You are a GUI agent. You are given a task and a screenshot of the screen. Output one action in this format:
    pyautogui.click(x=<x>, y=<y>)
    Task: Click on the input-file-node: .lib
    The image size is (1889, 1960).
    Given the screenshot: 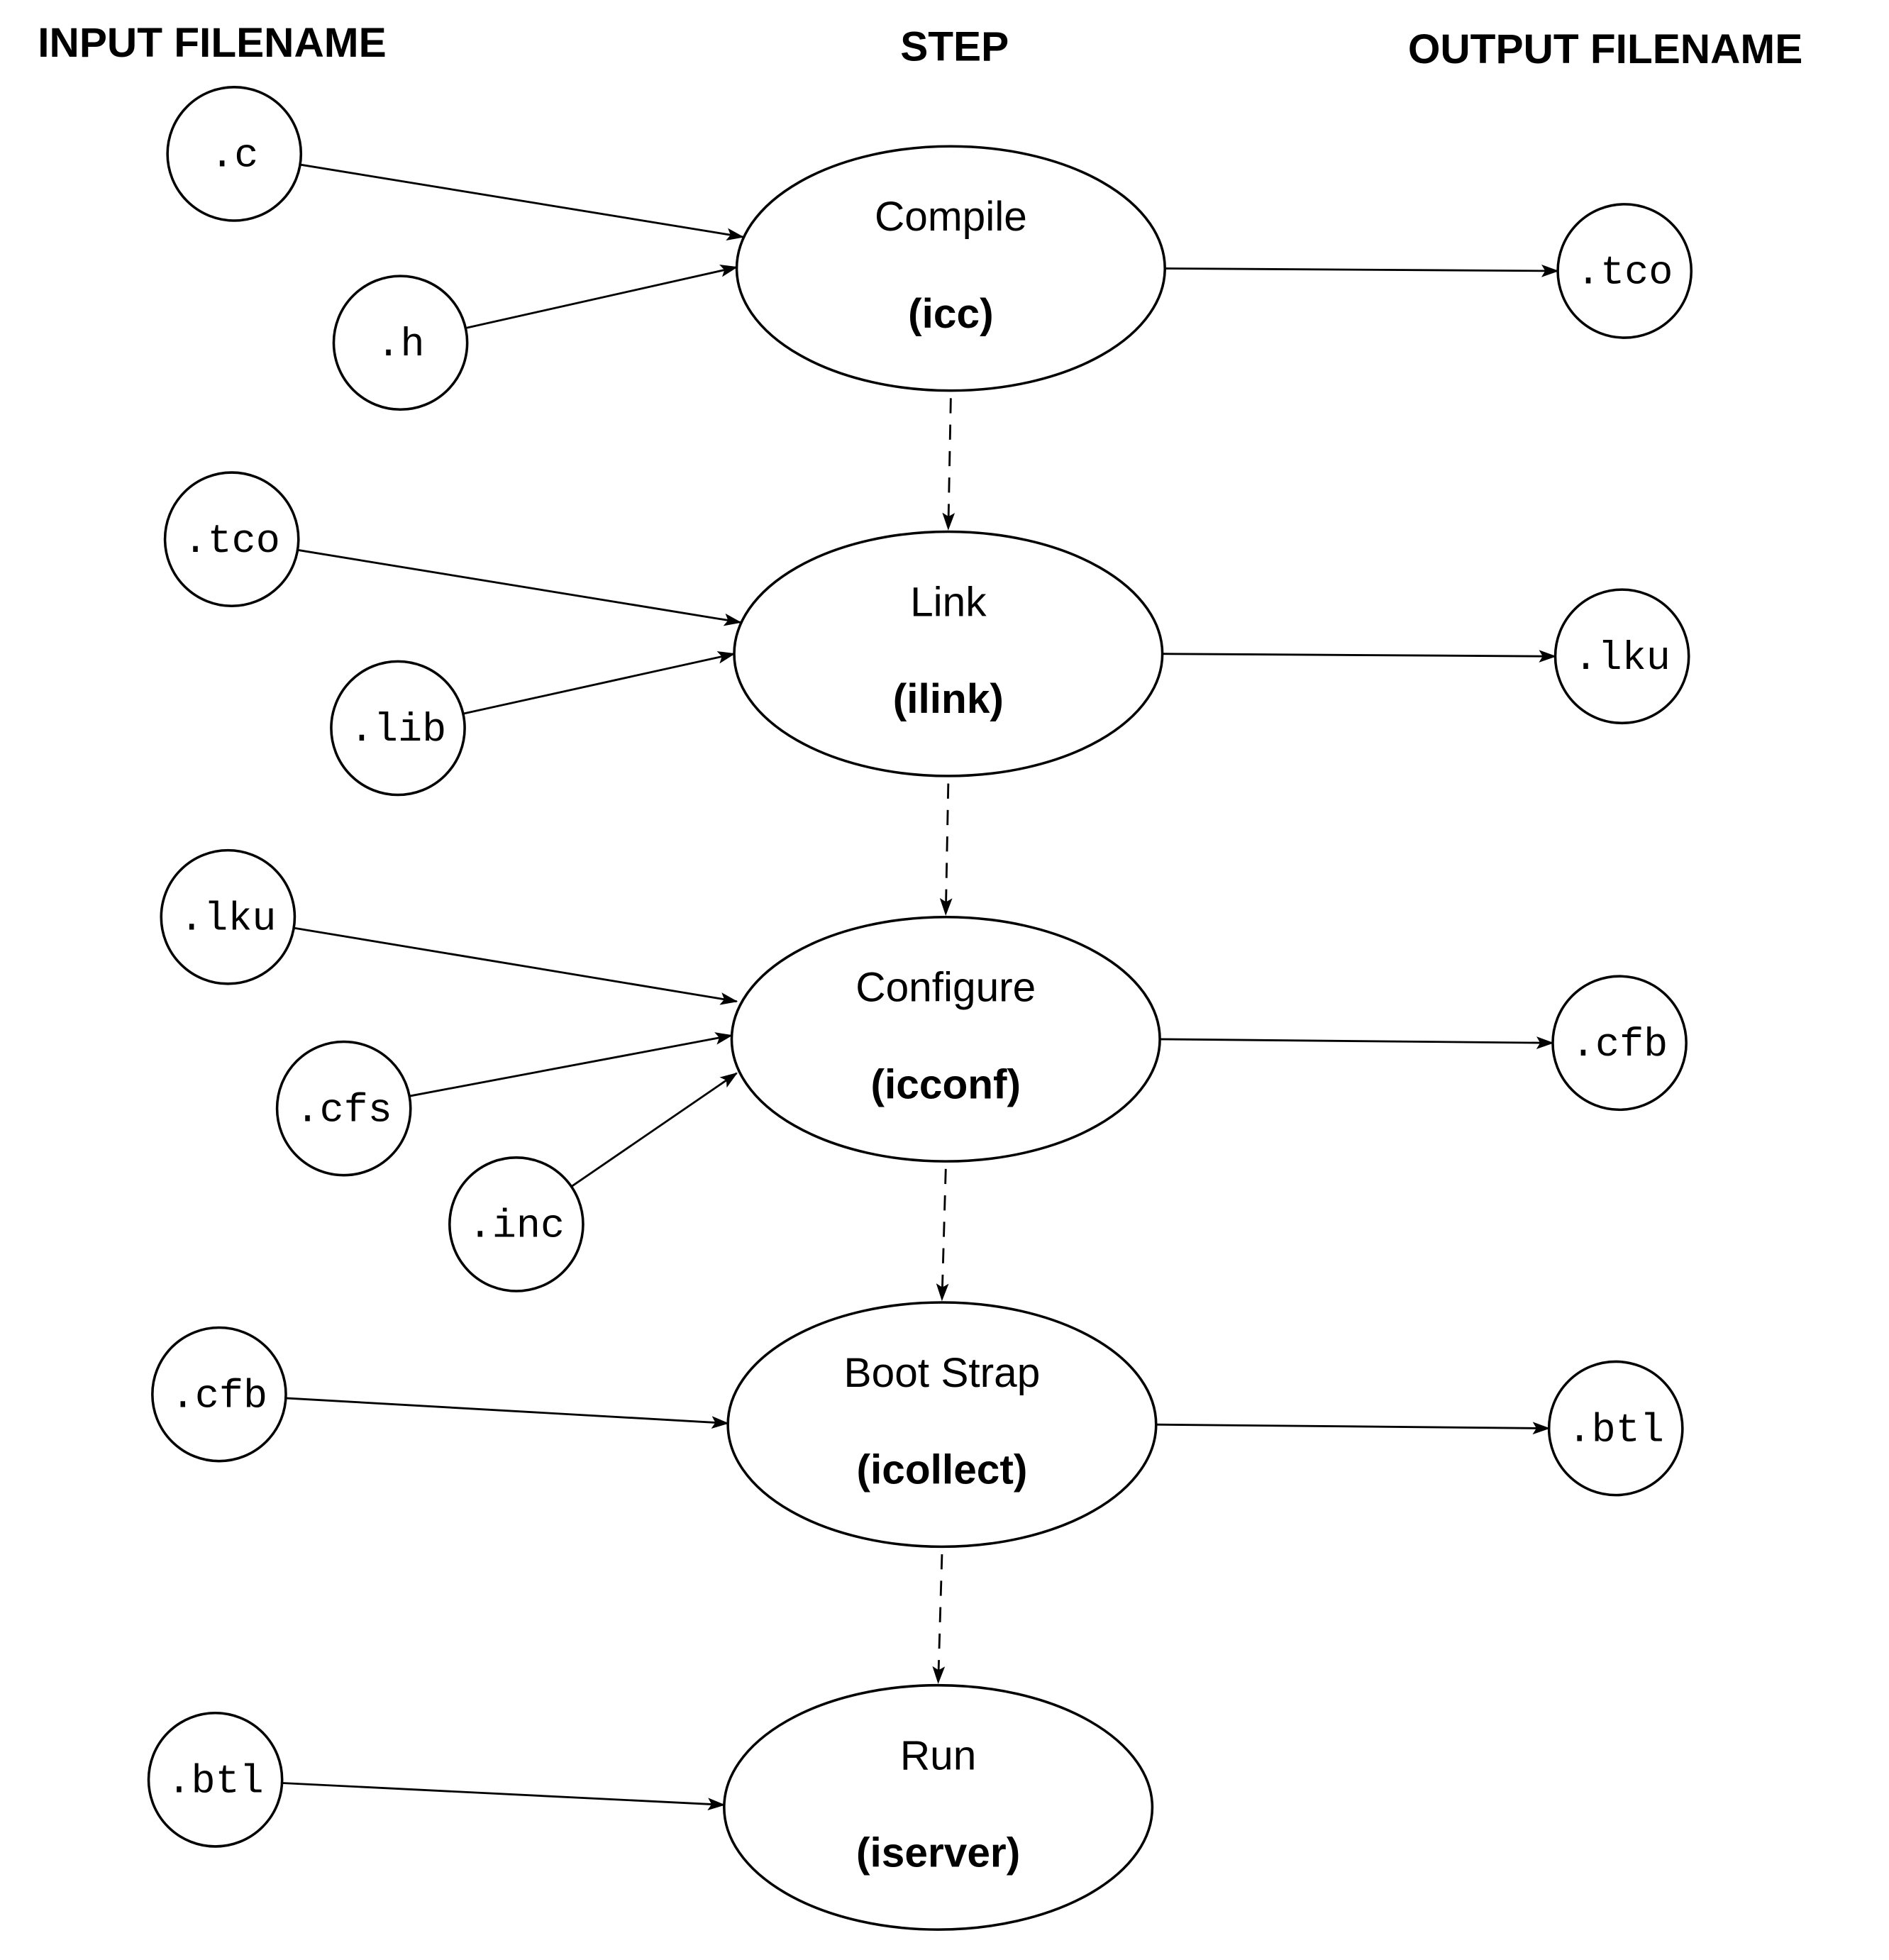 What is the action you would take?
    pyautogui.click(x=398, y=728)
    